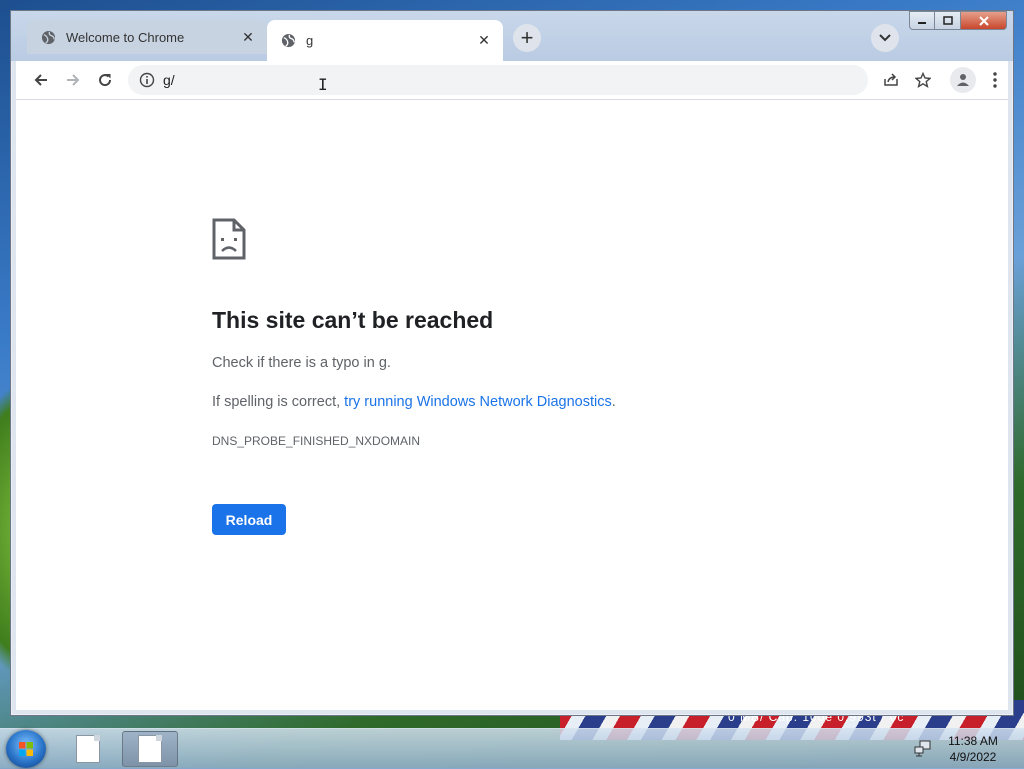  I want to click on window-controls, so click(958, 21).